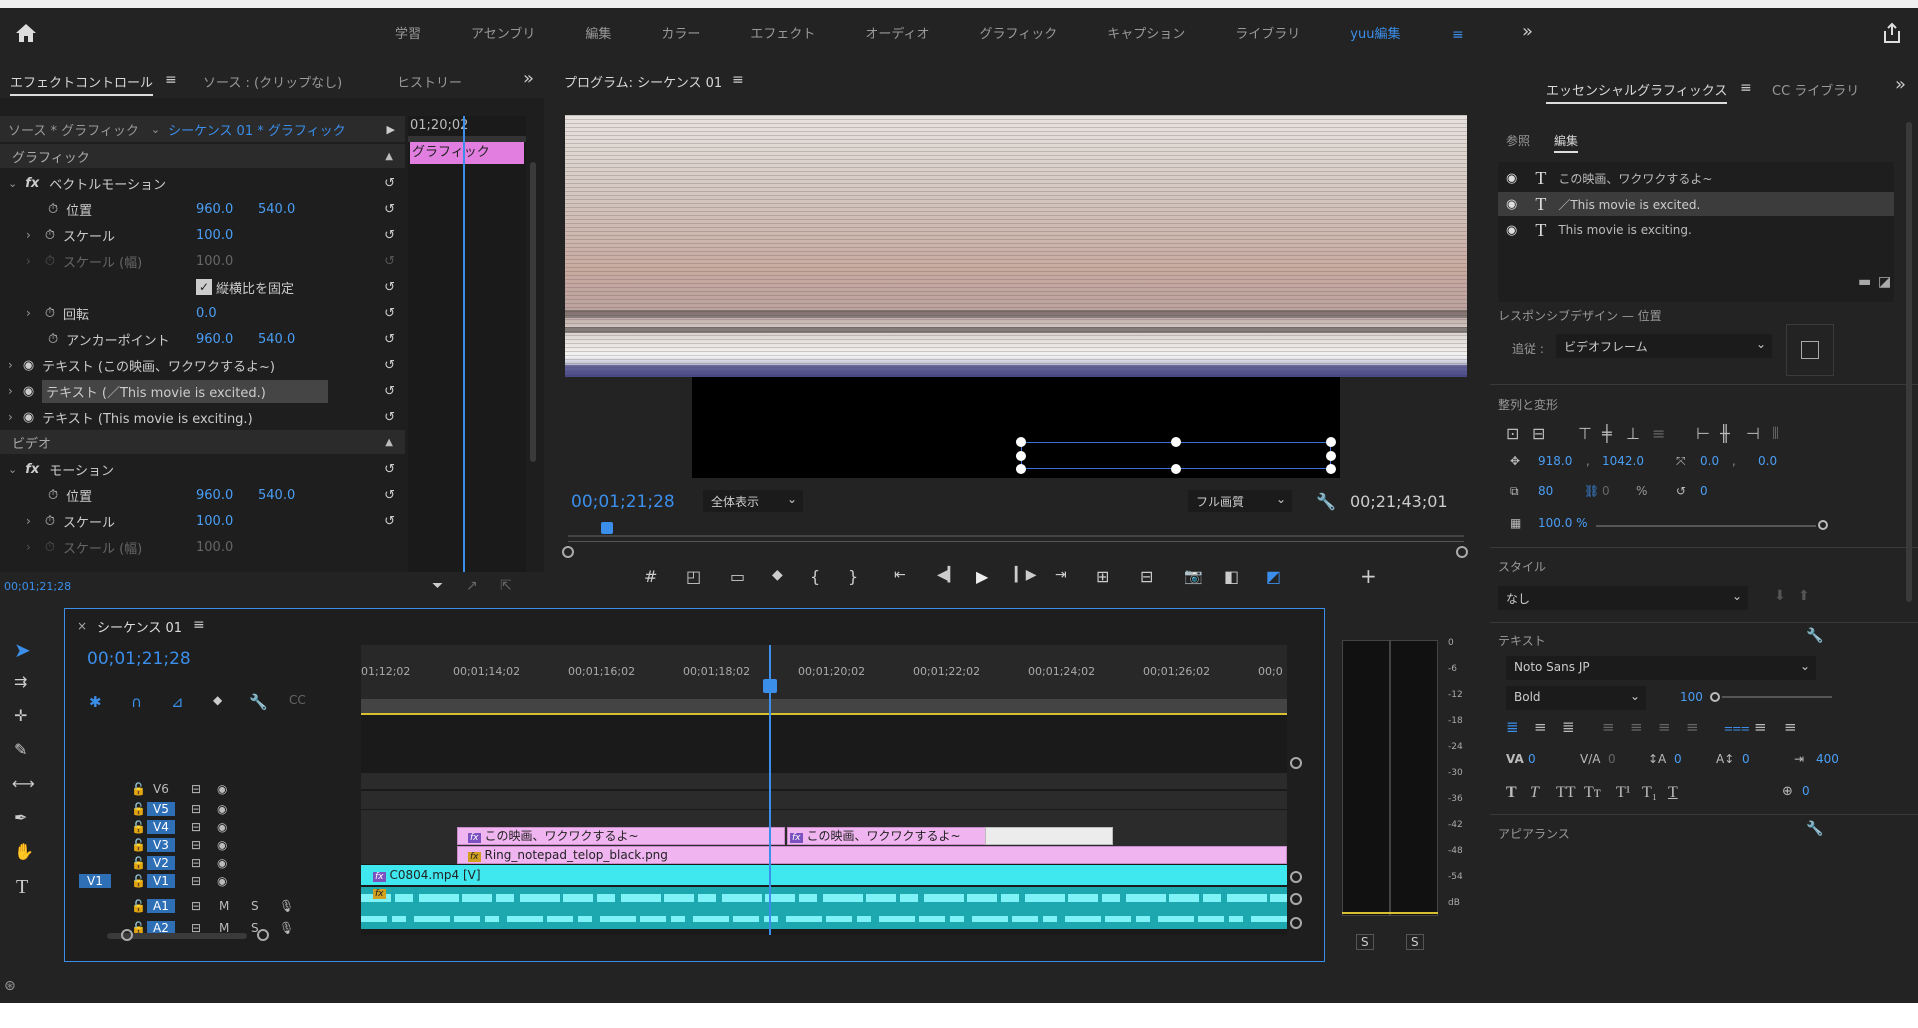 Image resolution: width=1918 pixels, height=1028 pixels. Describe the element at coordinates (263, 935) in the screenshot. I see `hscroll-end-handle` at that location.